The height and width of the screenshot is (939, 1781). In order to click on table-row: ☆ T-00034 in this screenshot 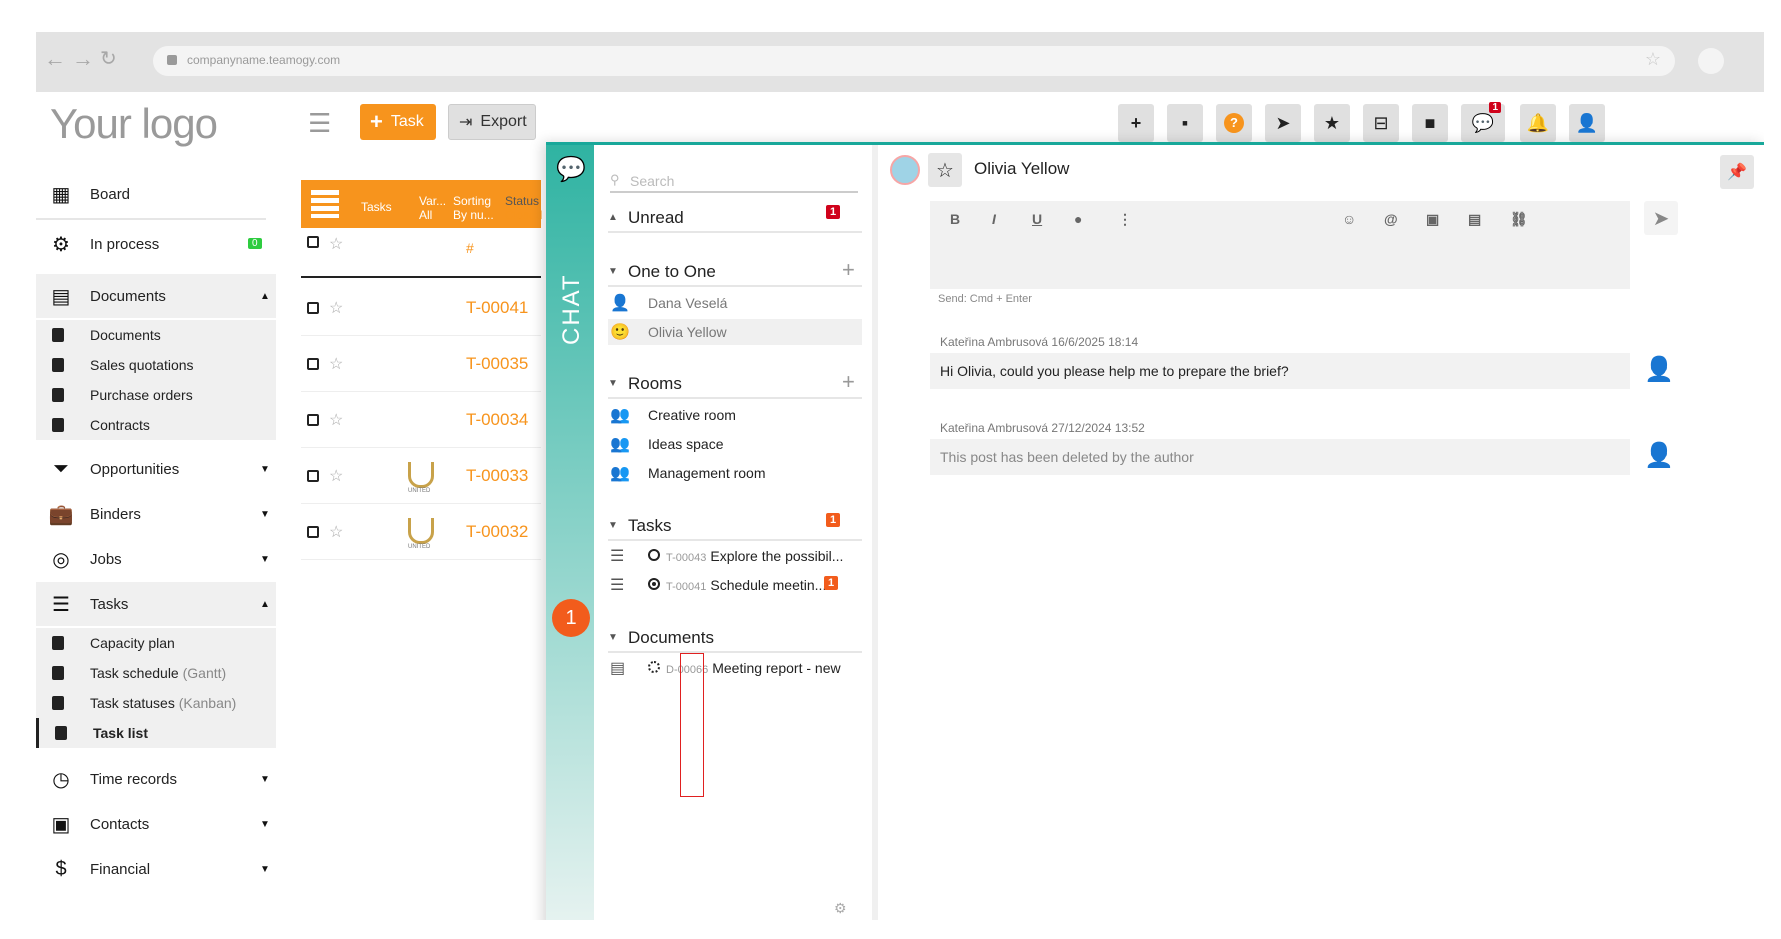, I will do `click(421, 420)`.